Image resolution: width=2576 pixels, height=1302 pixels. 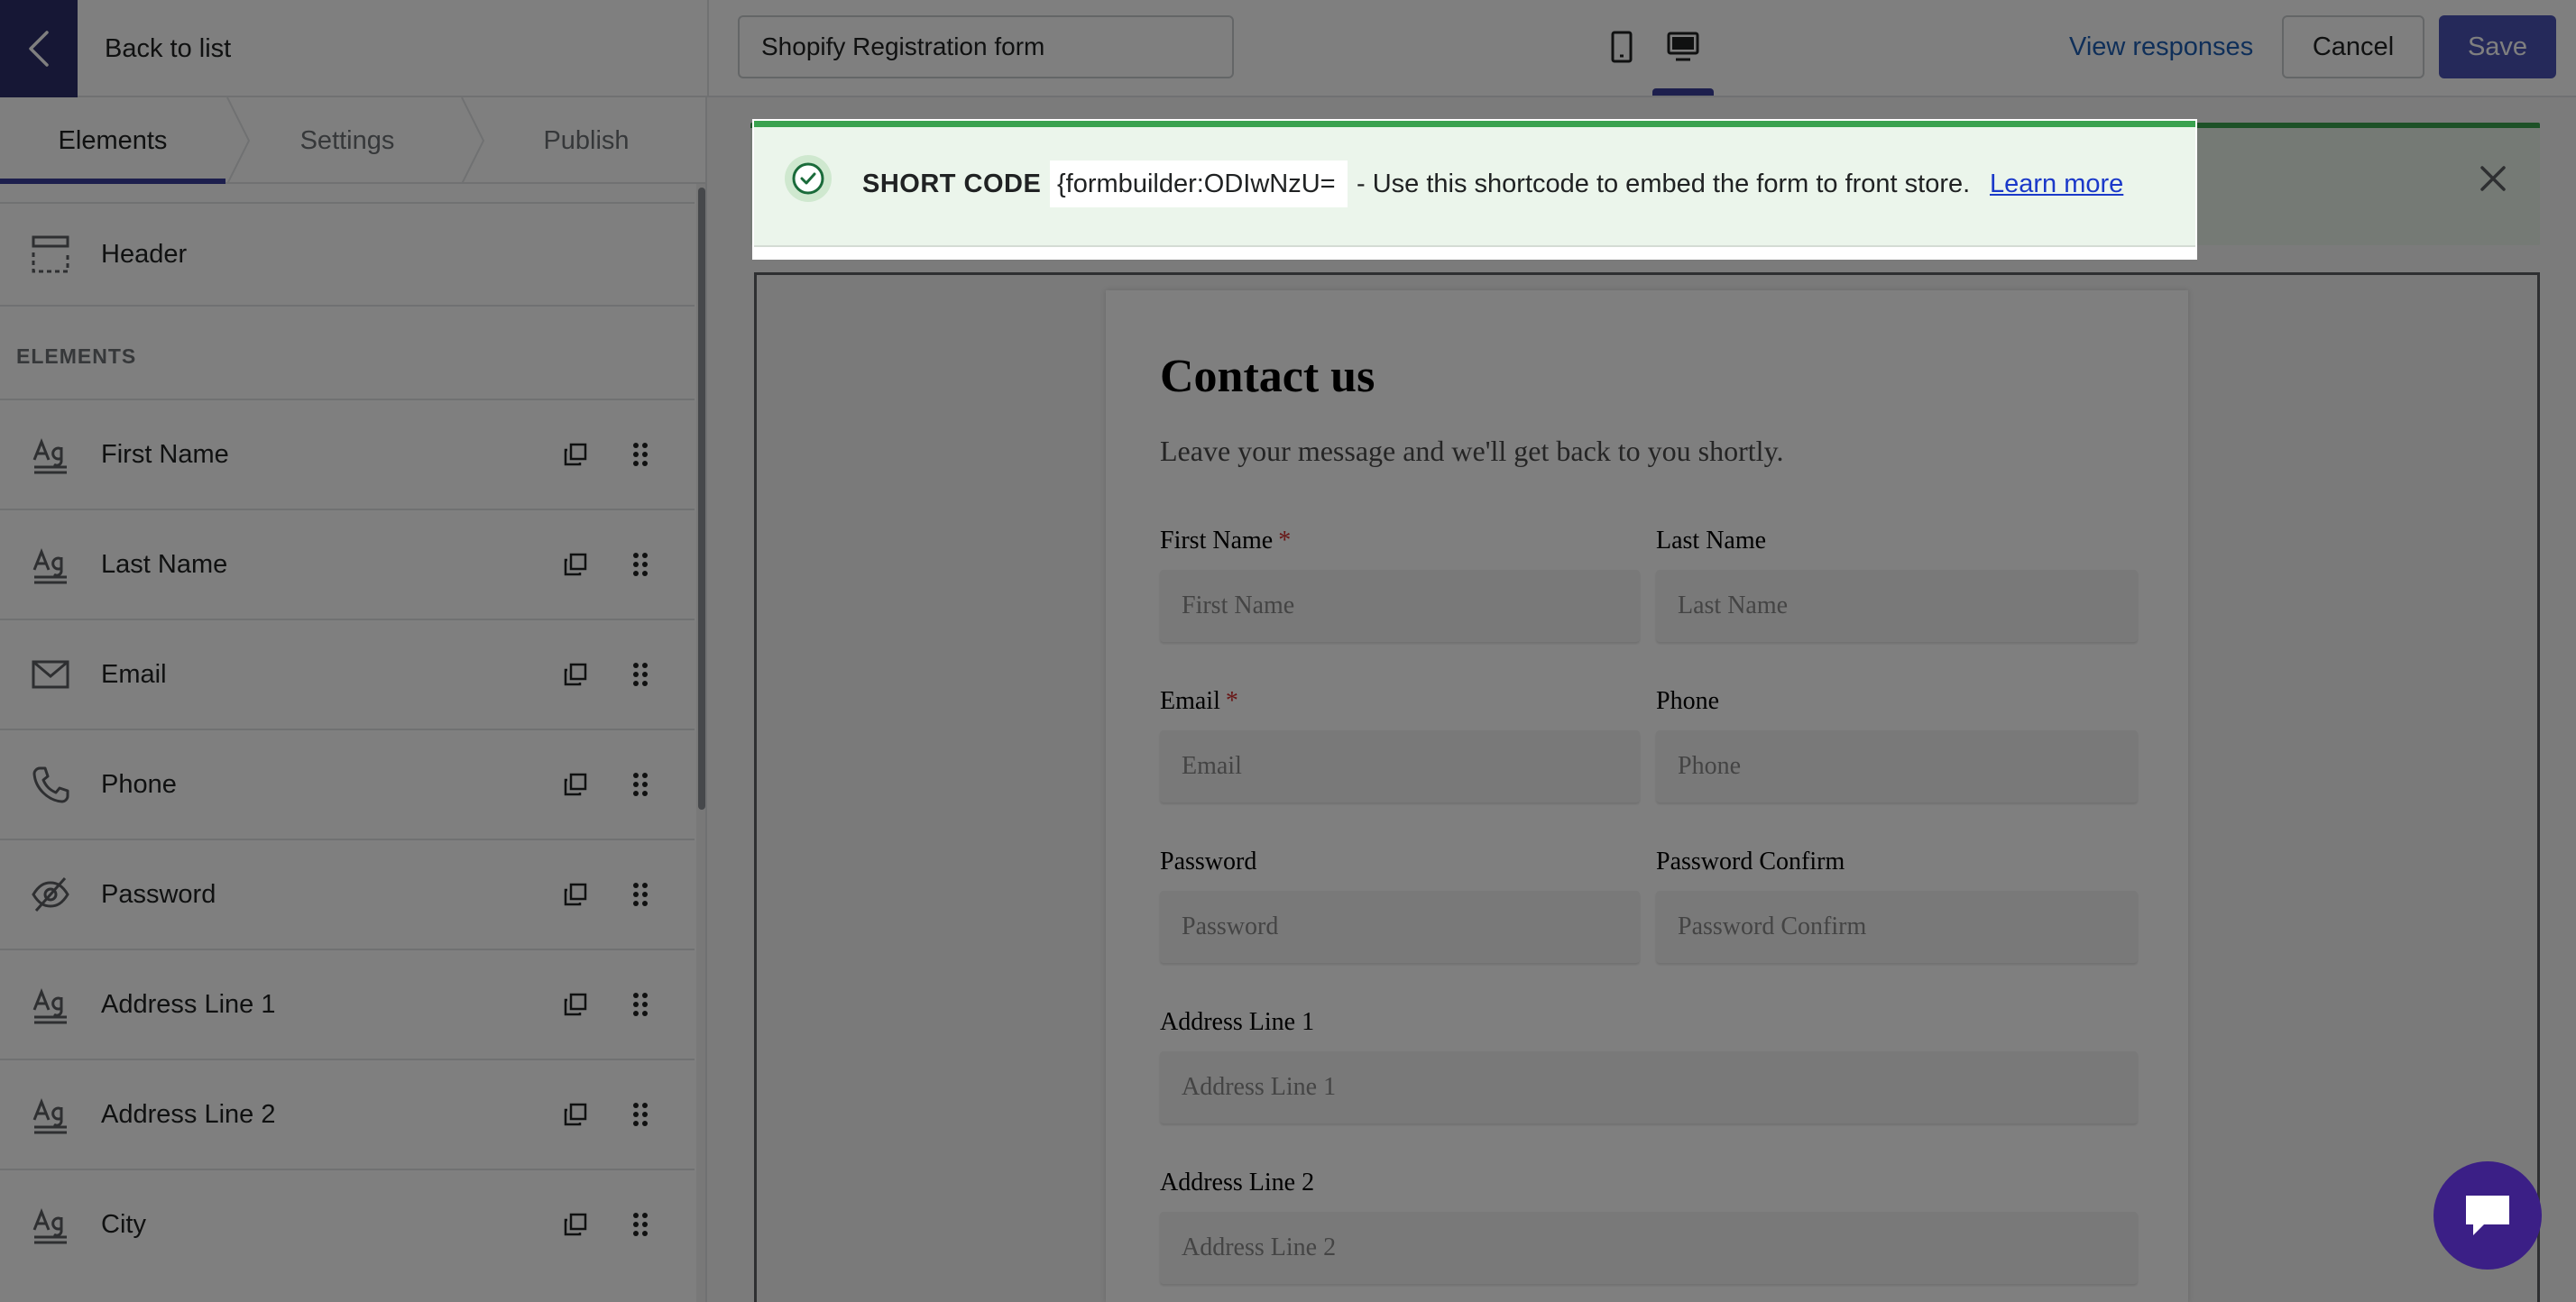 What do you see at coordinates (1199, 183) in the screenshot?
I see `shortcode-value: {formbuilder:ODIwNzU=` at bounding box center [1199, 183].